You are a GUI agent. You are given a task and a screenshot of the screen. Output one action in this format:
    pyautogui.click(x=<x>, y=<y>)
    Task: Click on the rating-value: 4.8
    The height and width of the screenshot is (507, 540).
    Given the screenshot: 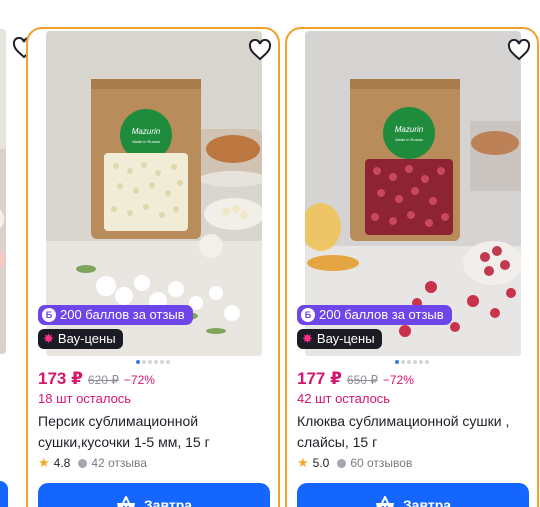 What is the action you would take?
    pyautogui.click(x=62, y=463)
    